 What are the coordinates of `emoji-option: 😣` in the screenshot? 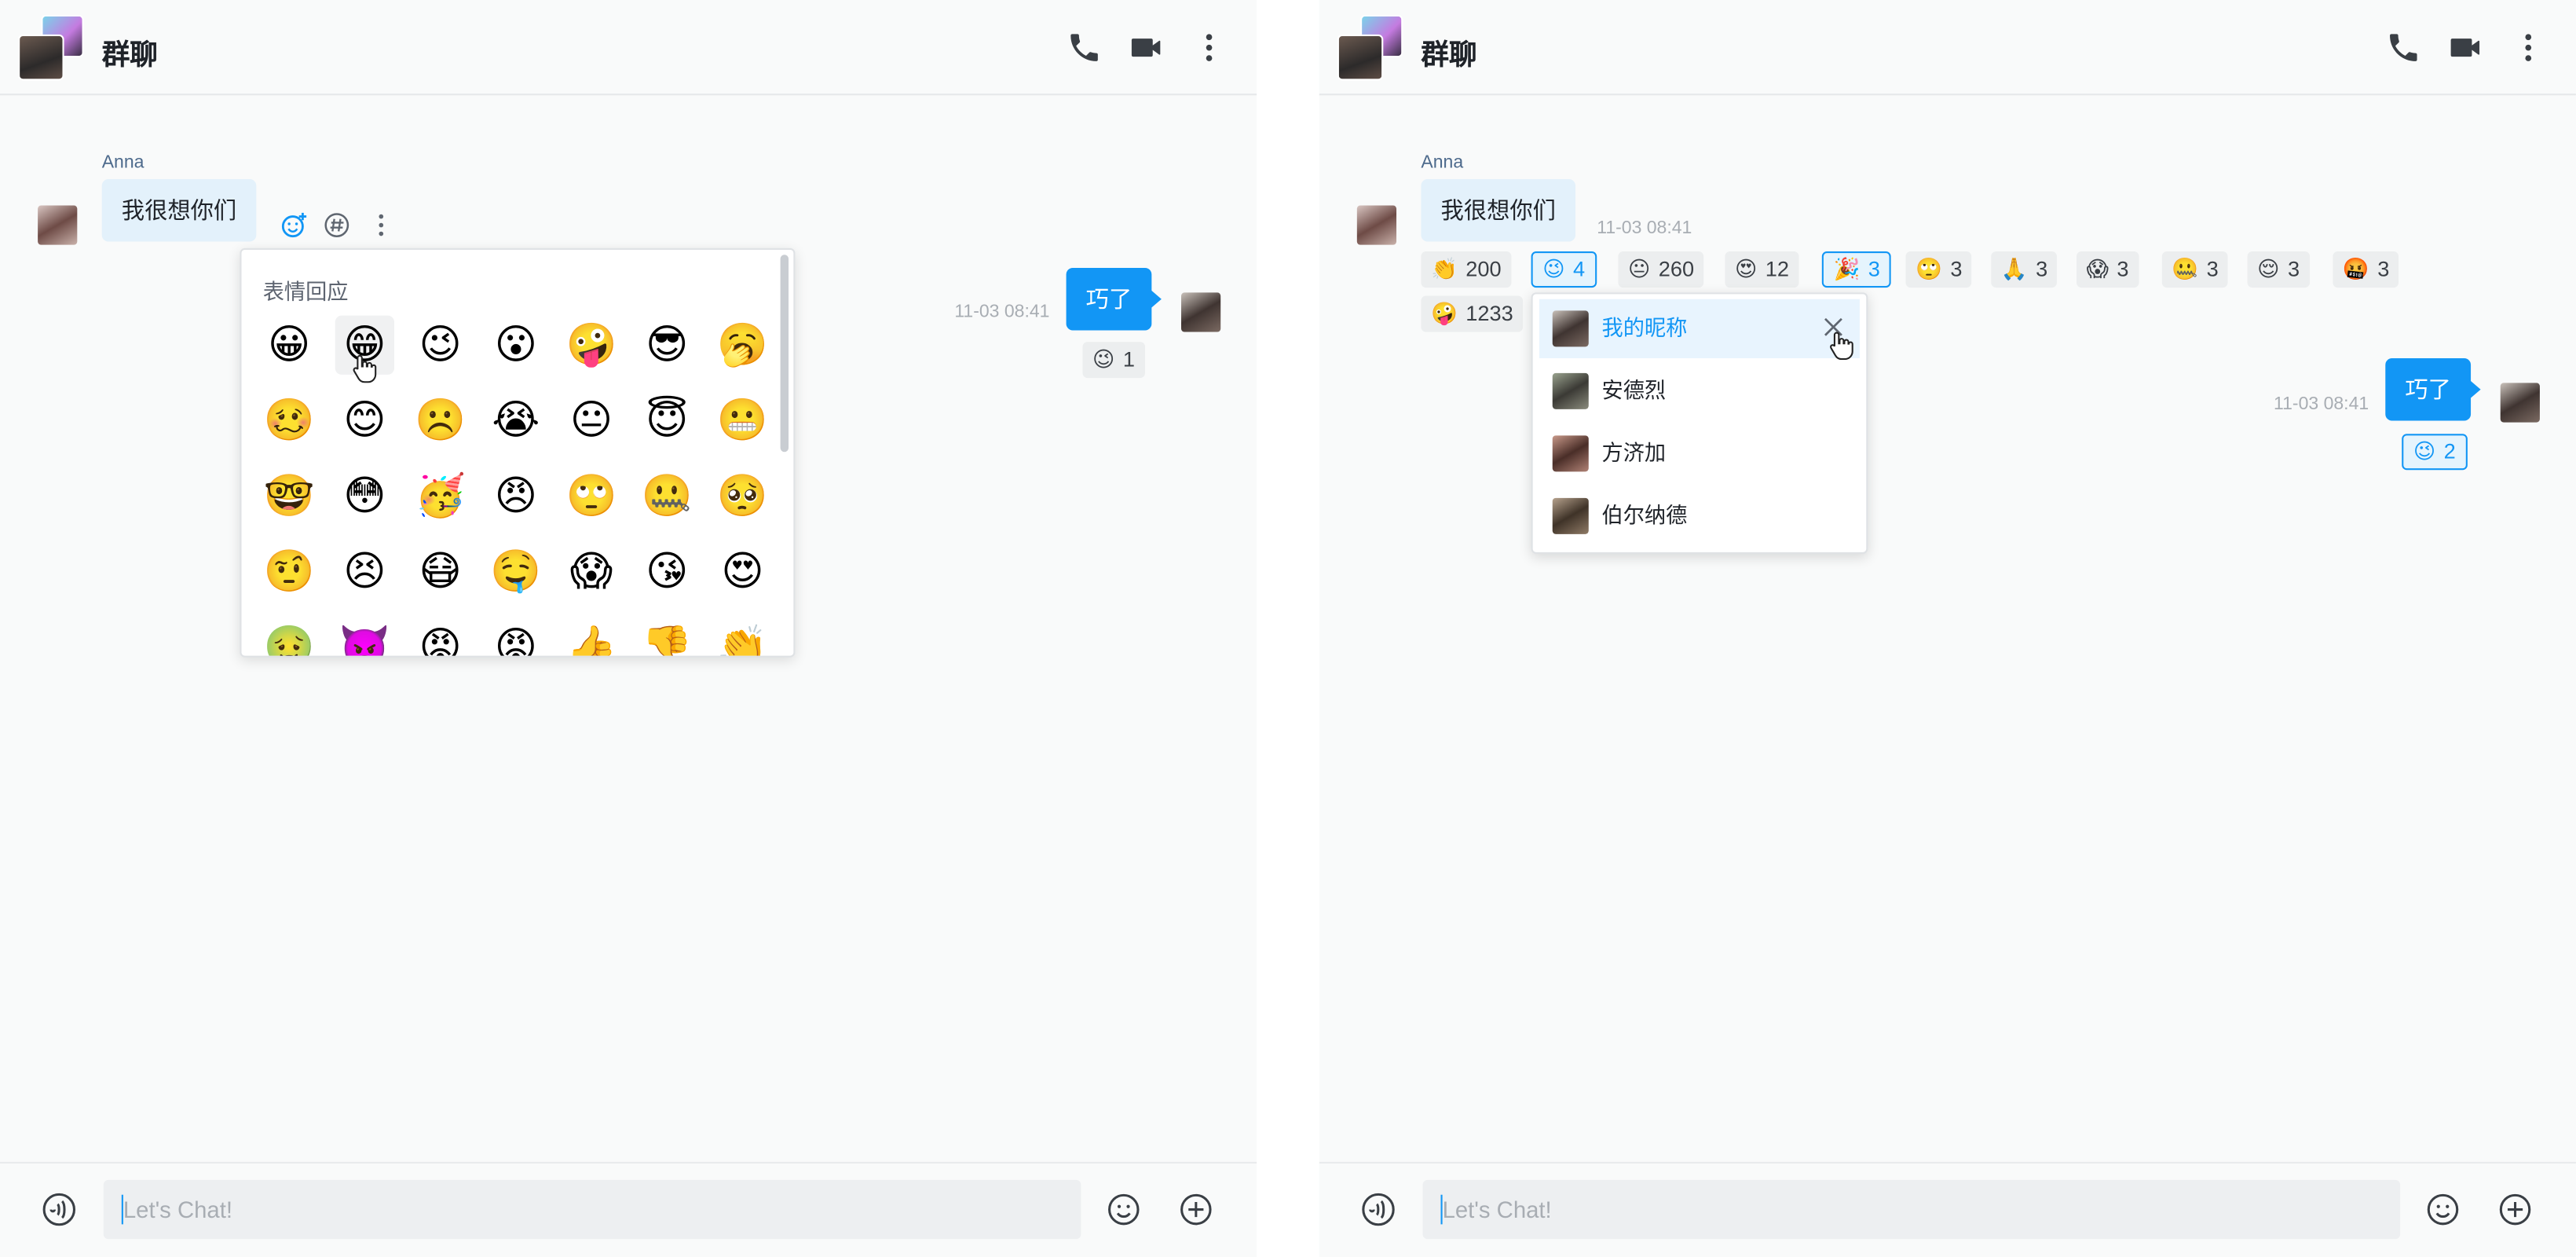 It's located at (365, 571).